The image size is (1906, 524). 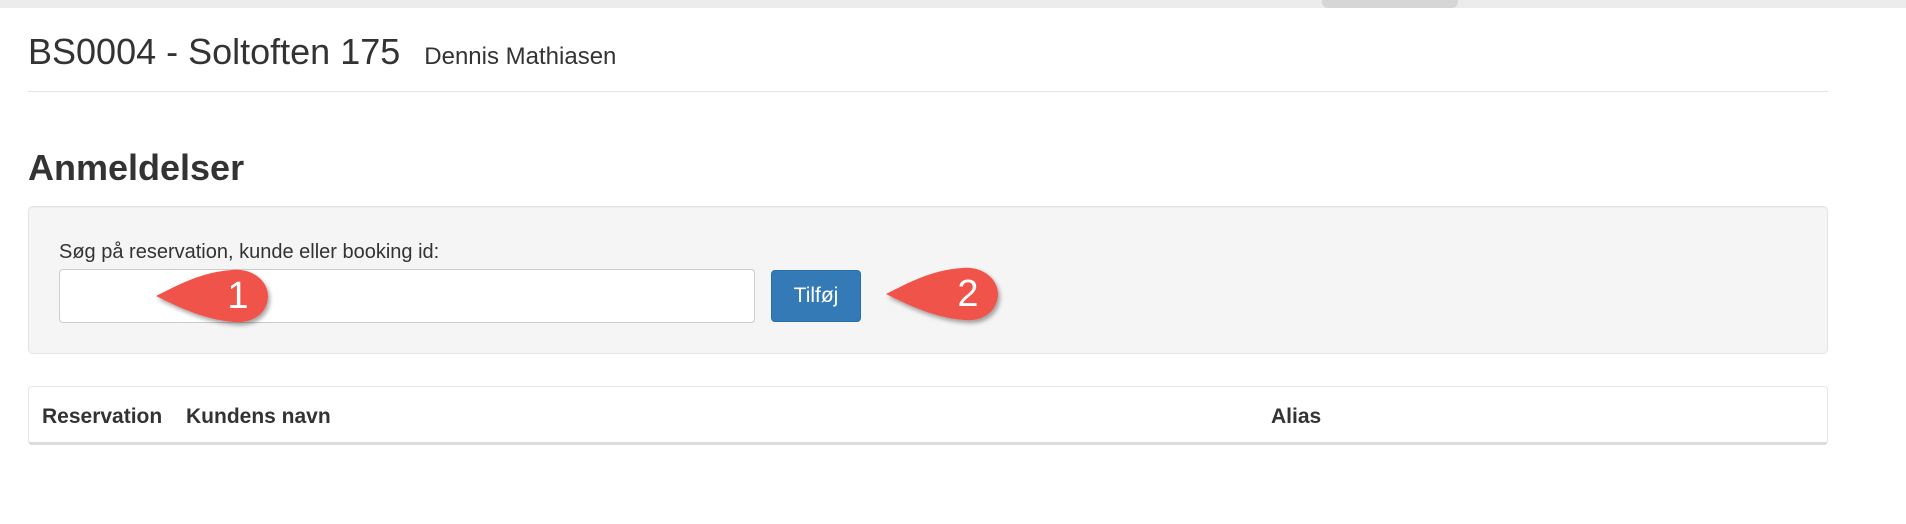 What do you see at coordinates (928, 415) in the screenshot?
I see `results-table: Reservation Kundens navn Alias` at bounding box center [928, 415].